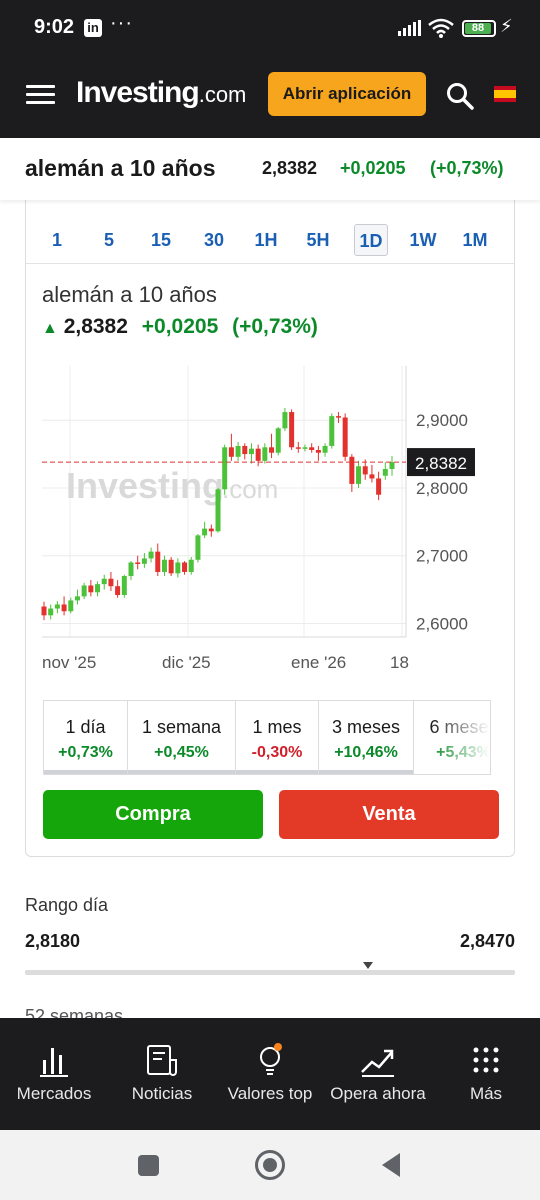  Describe the element at coordinates (148, 1165) in the screenshot. I see `recent-apps-icon` at that location.